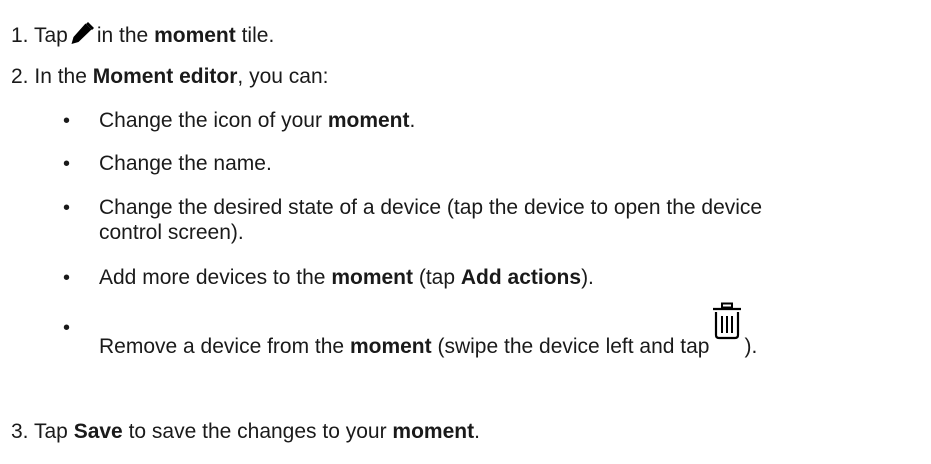 This screenshot has width=931, height=464. What do you see at coordinates (477, 431) in the screenshot?
I see `step-3-tail: .` at bounding box center [477, 431].